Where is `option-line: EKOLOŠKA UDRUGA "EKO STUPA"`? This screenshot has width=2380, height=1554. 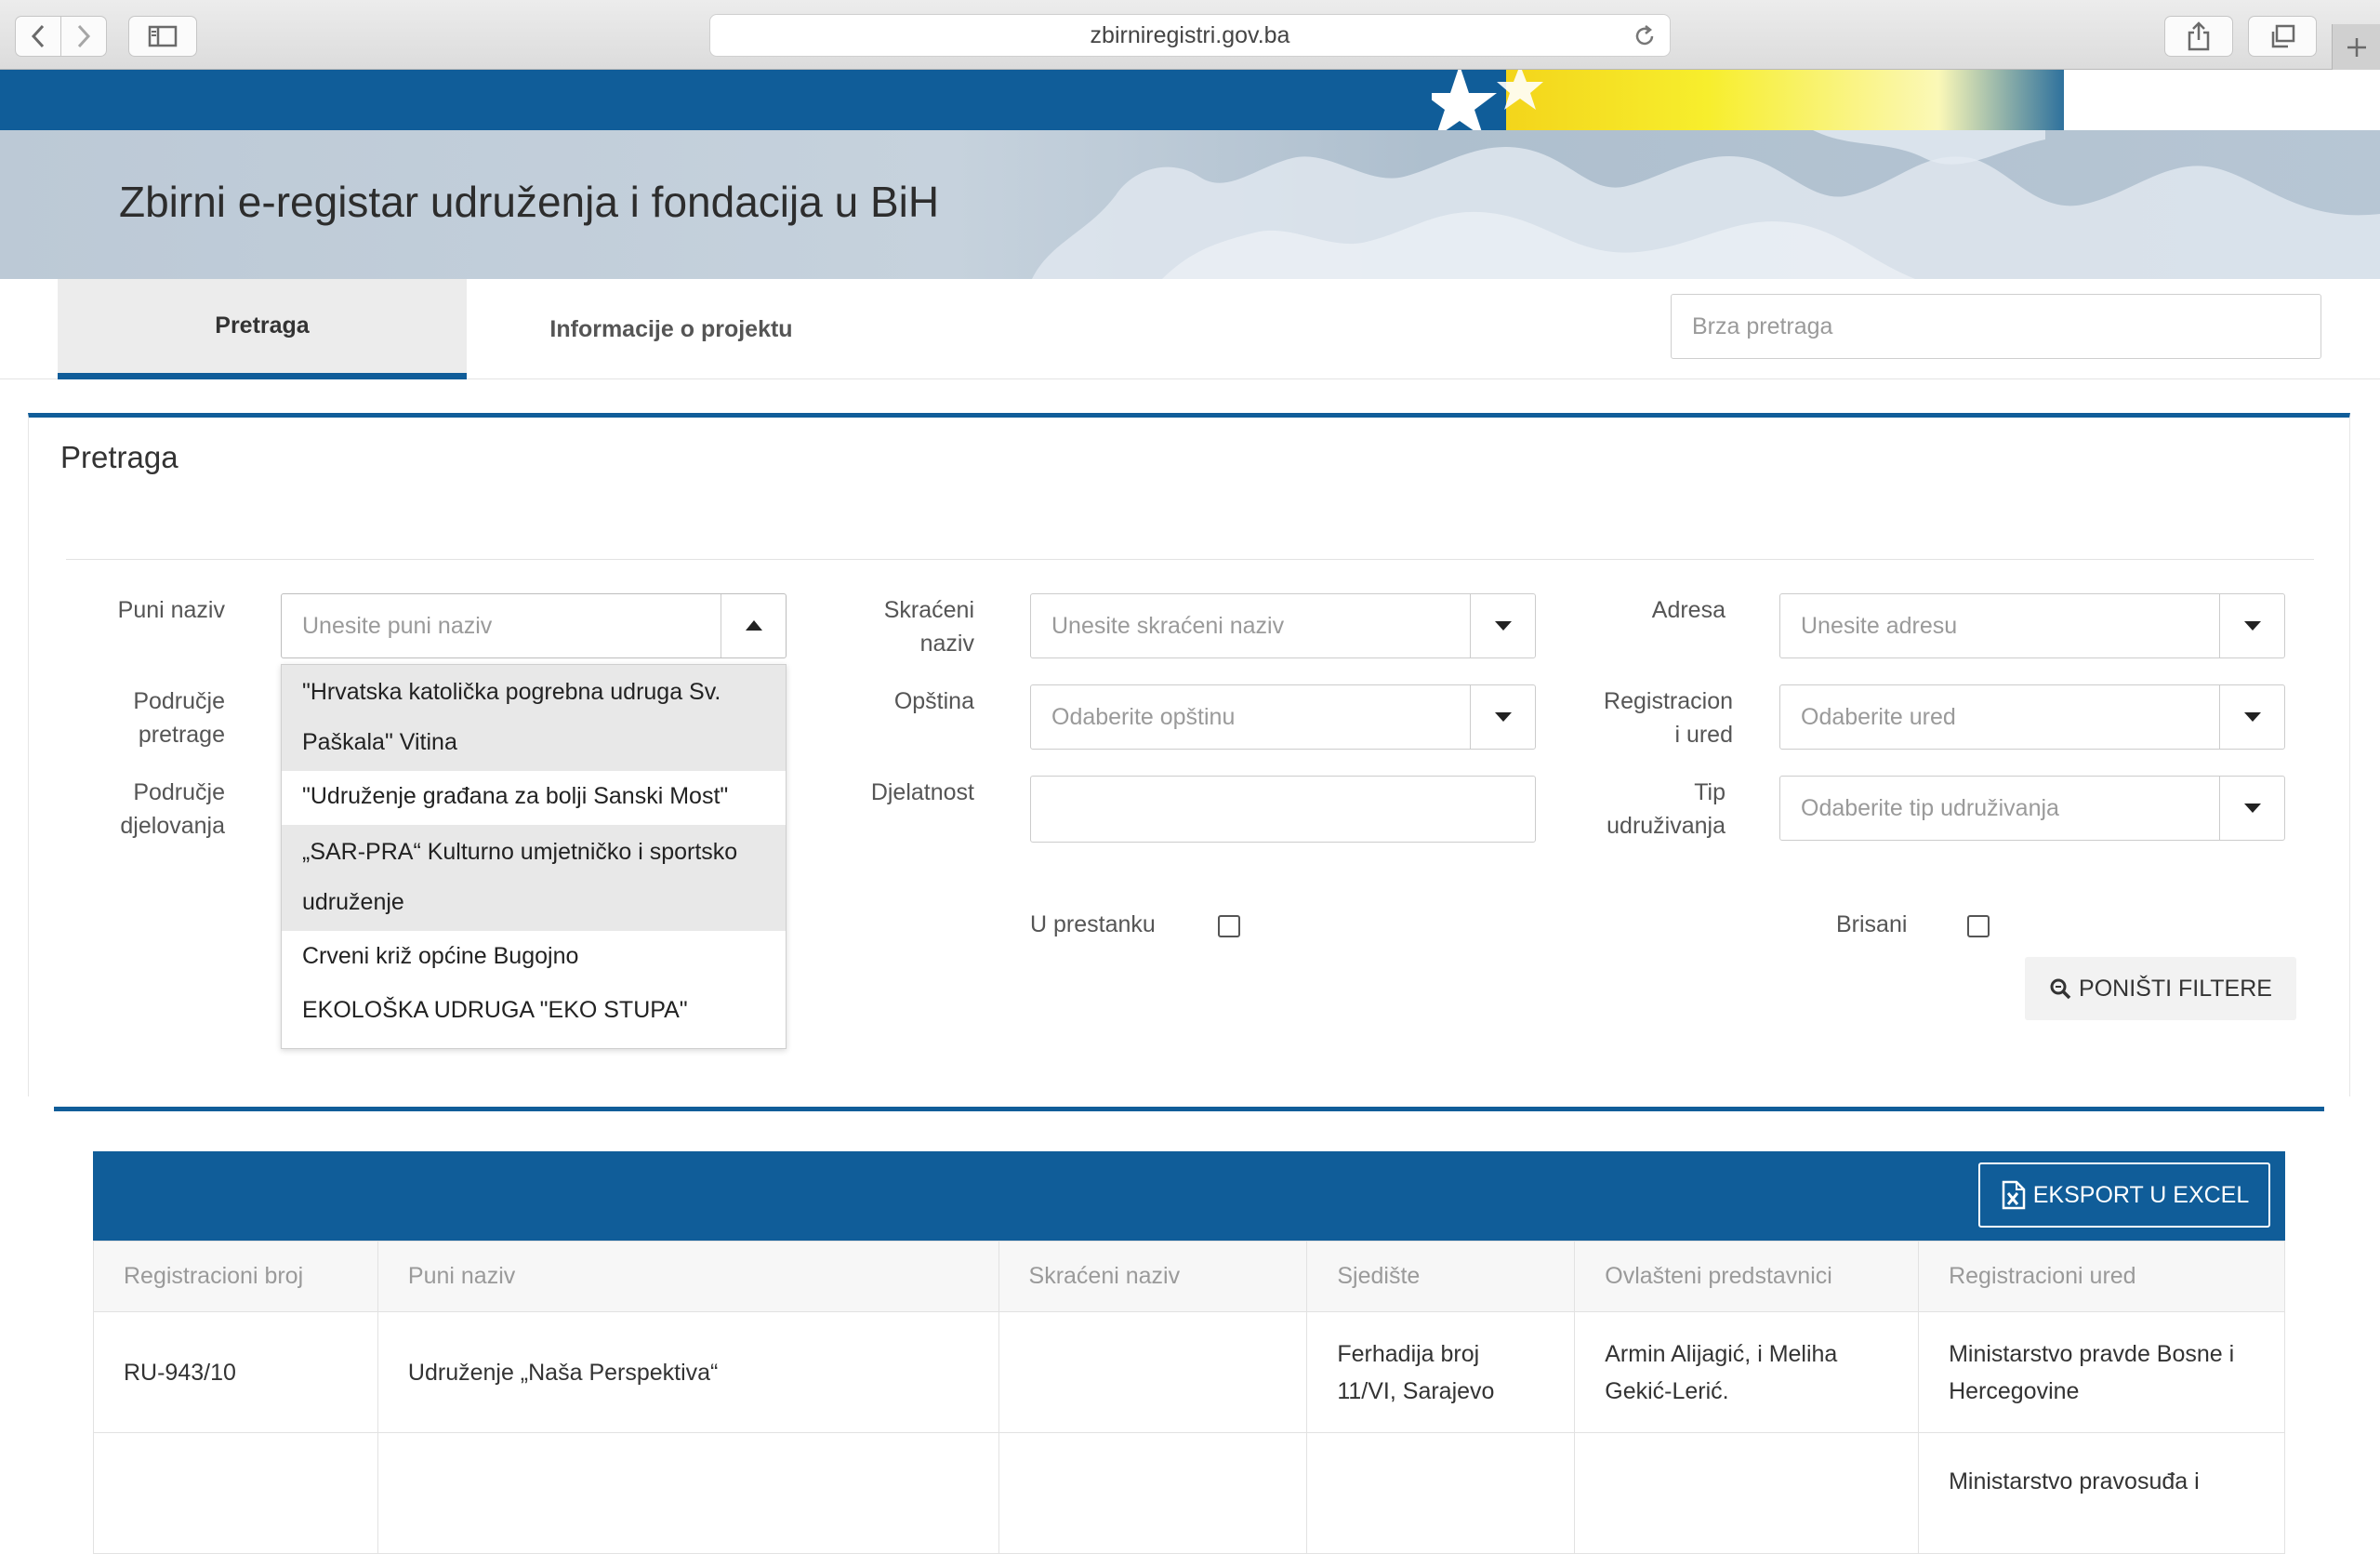
option-line: EKOLOŠKA UDRUGA "EKO STUPA" is located at coordinates (495, 1010).